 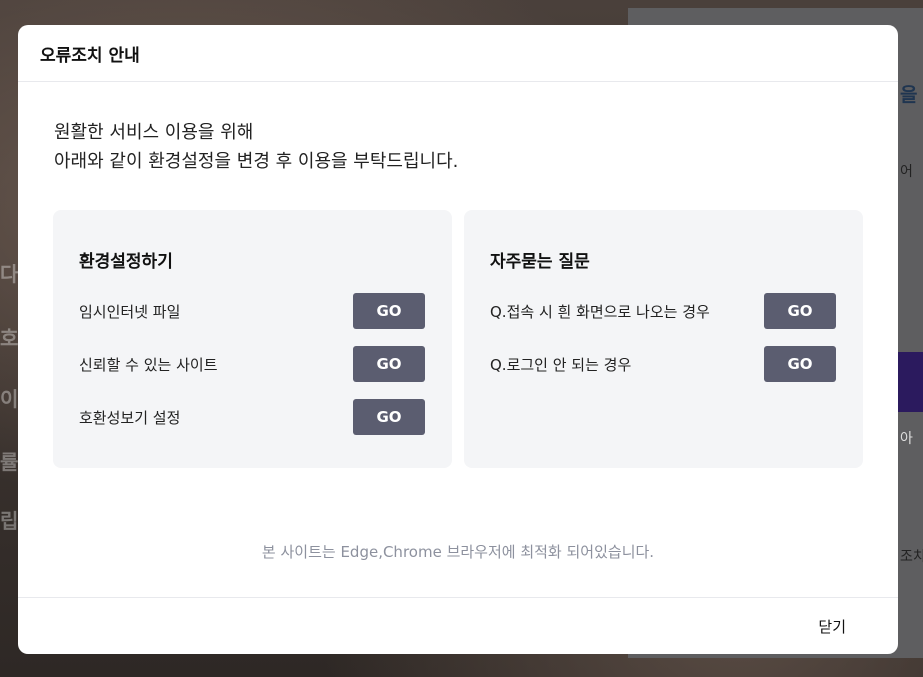 I want to click on background-purple-block, so click(x=910, y=382).